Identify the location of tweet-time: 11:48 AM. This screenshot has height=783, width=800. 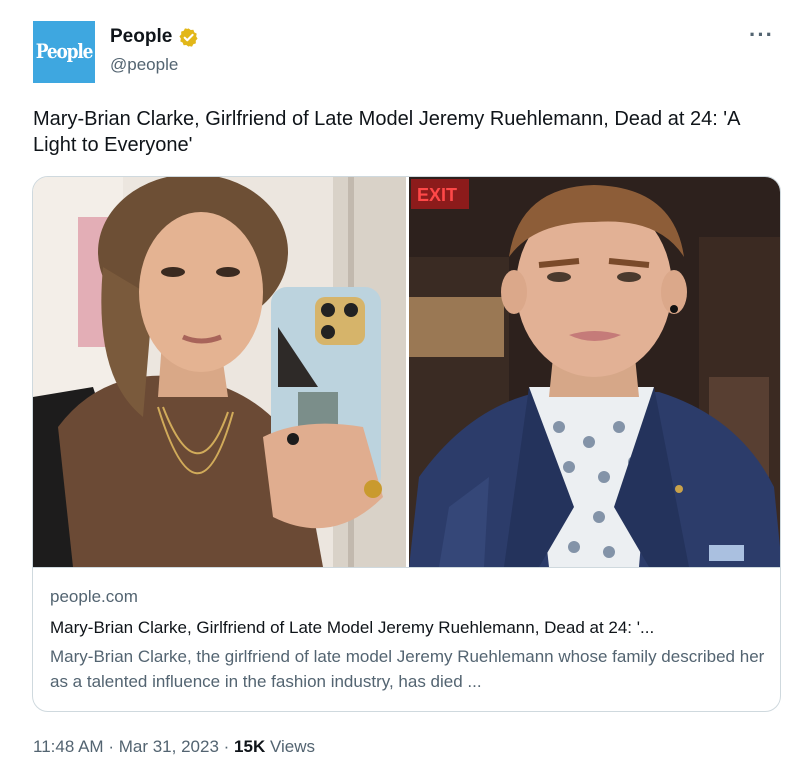
(68, 746).